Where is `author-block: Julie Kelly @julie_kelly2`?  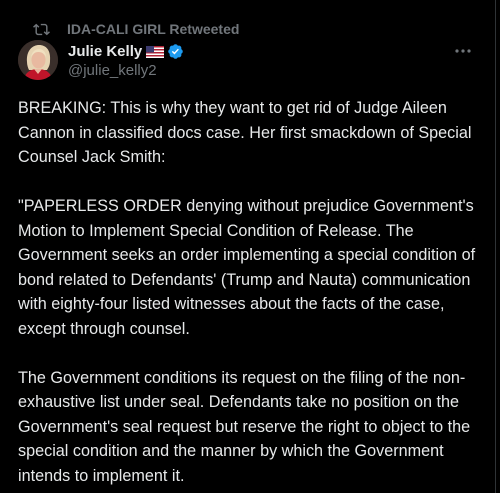 author-block: Julie Kelly @julie_kelly2 is located at coordinates (126, 60).